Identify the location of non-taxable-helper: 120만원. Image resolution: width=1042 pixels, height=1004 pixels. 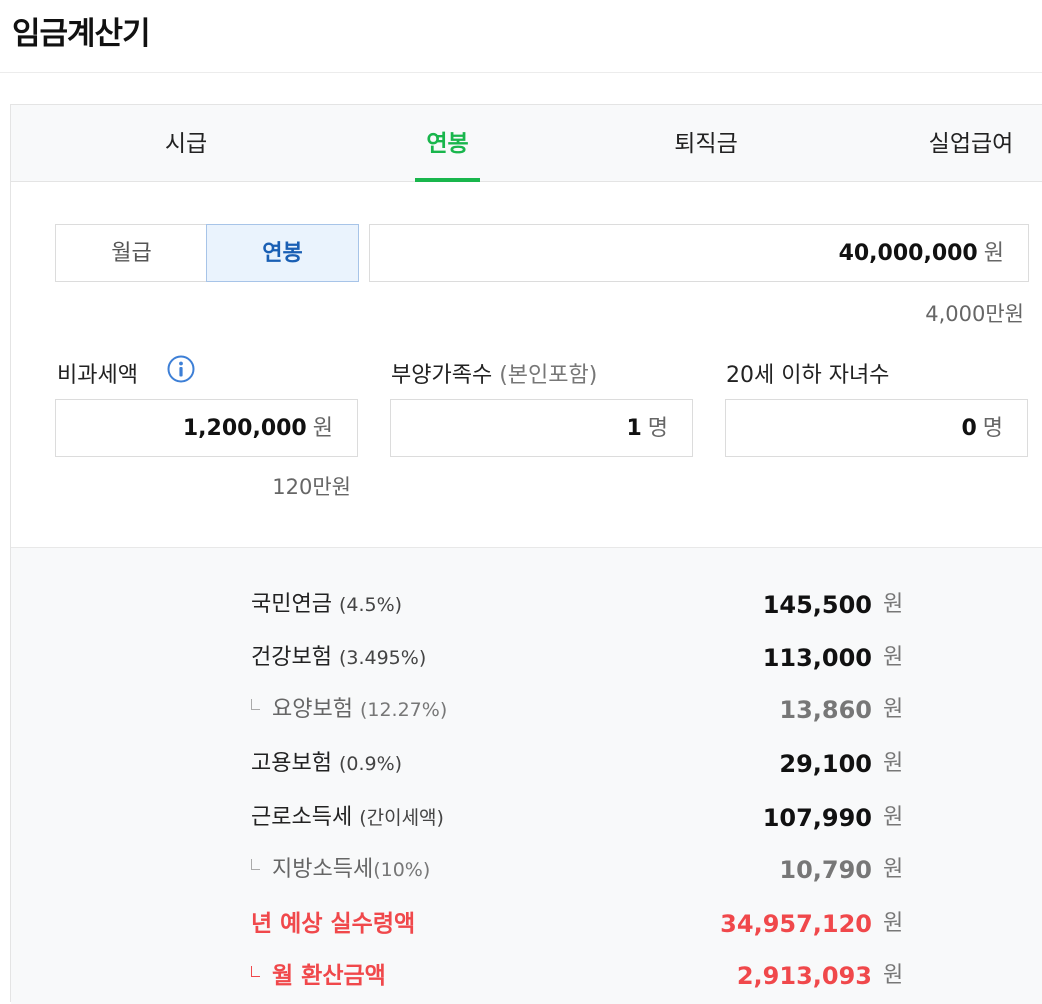
(311, 487).